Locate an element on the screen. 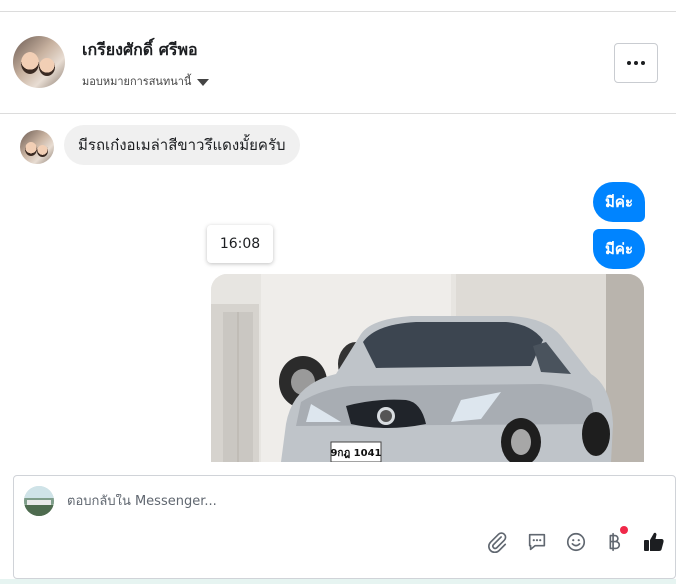  timestamp-tooltip: 16:08 is located at coordinates (240, 244).